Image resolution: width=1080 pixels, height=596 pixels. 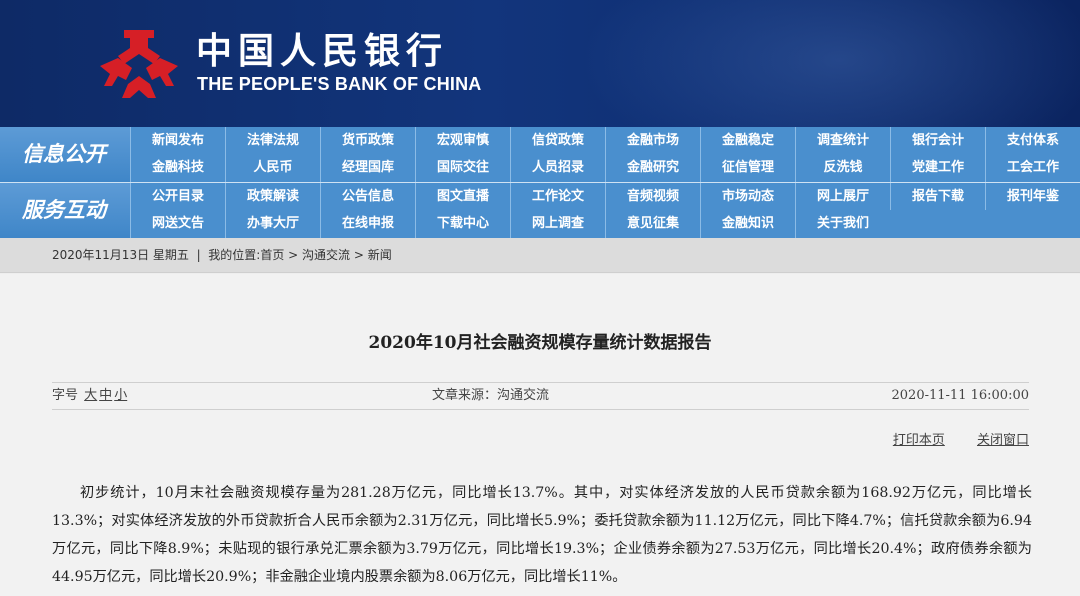 What do you see at coordinates (947, 438) in the screenshot?
I see `article-actions: 打印本页 关闭窗口` at bounding box center [947, 438].